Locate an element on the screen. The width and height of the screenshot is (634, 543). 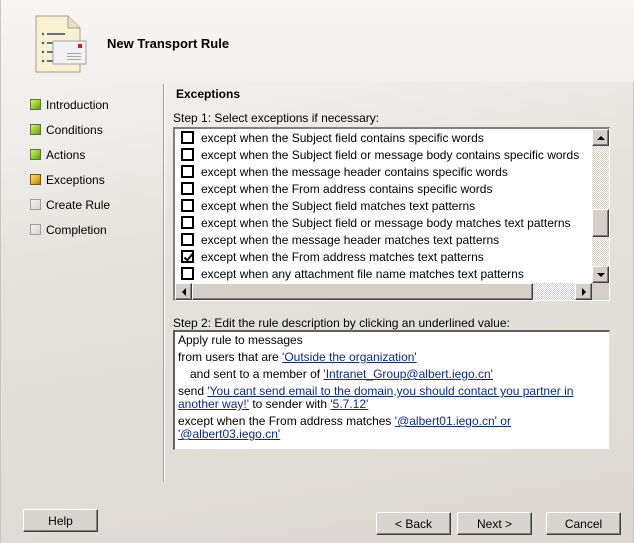
status-code-link: '5.7.12' is located at coordinates (349, 404).